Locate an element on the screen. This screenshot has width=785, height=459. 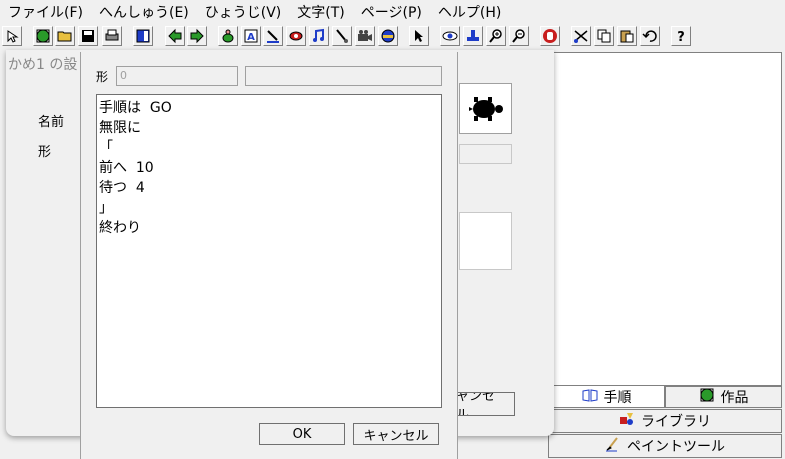
help-icon: ? is located at coordinates (681, 36).